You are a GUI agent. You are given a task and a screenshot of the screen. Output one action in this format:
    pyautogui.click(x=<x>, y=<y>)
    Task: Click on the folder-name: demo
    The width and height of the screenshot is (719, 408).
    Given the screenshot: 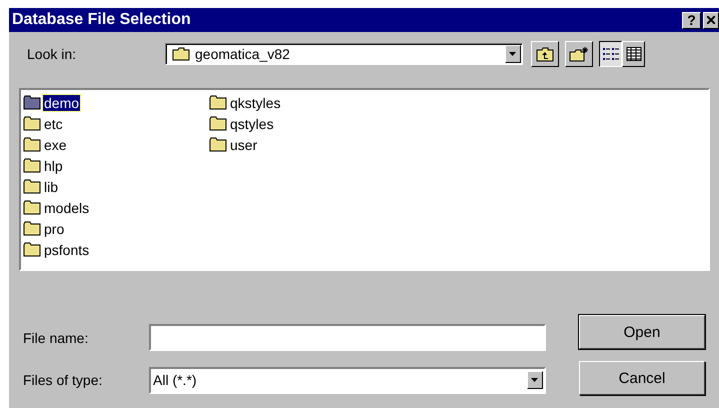 What is the action you would take?
    pyautogui.click(x=61, y=102)
    